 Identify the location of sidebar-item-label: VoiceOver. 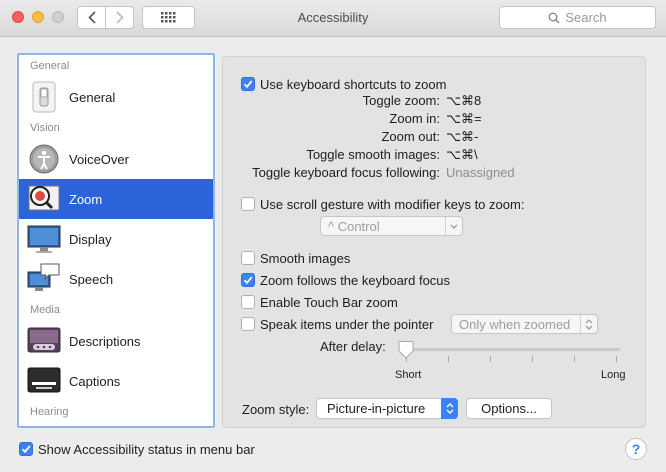
(99, 159).